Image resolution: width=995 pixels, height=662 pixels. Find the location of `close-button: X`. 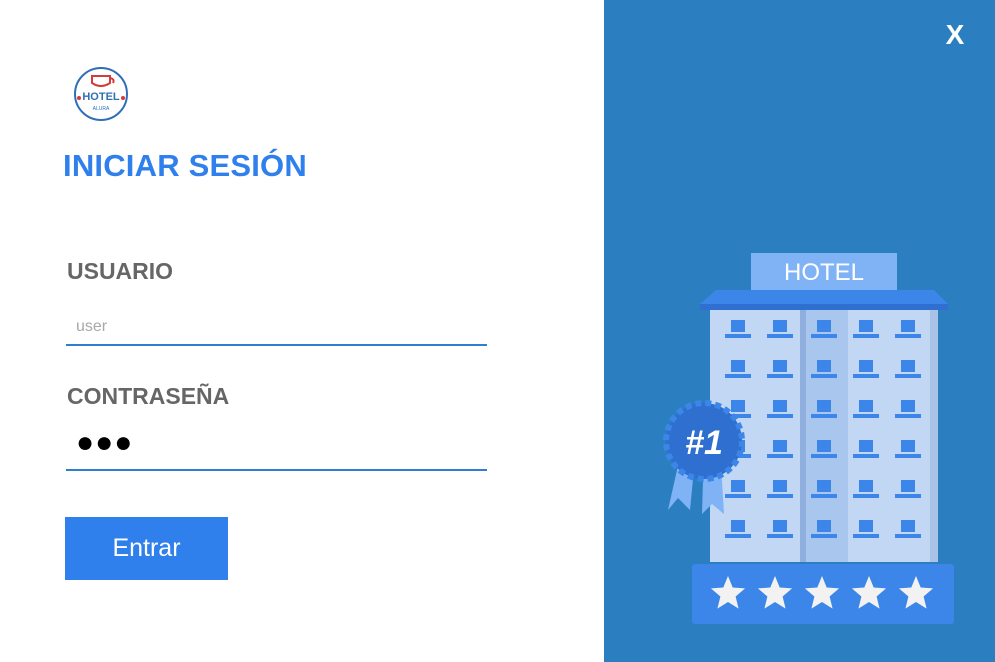

close-button: X is located at coordinates (955, 35).